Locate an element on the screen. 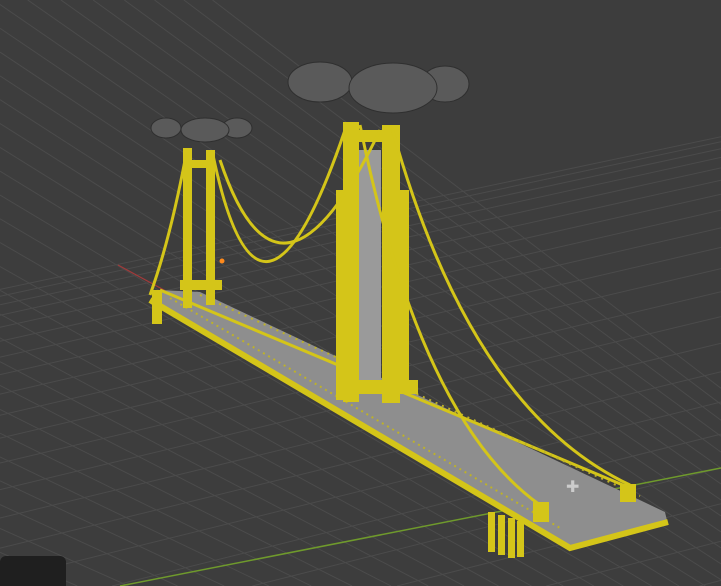 The image size is (721, 586). corner-panel is located at coordinates (33, 571).